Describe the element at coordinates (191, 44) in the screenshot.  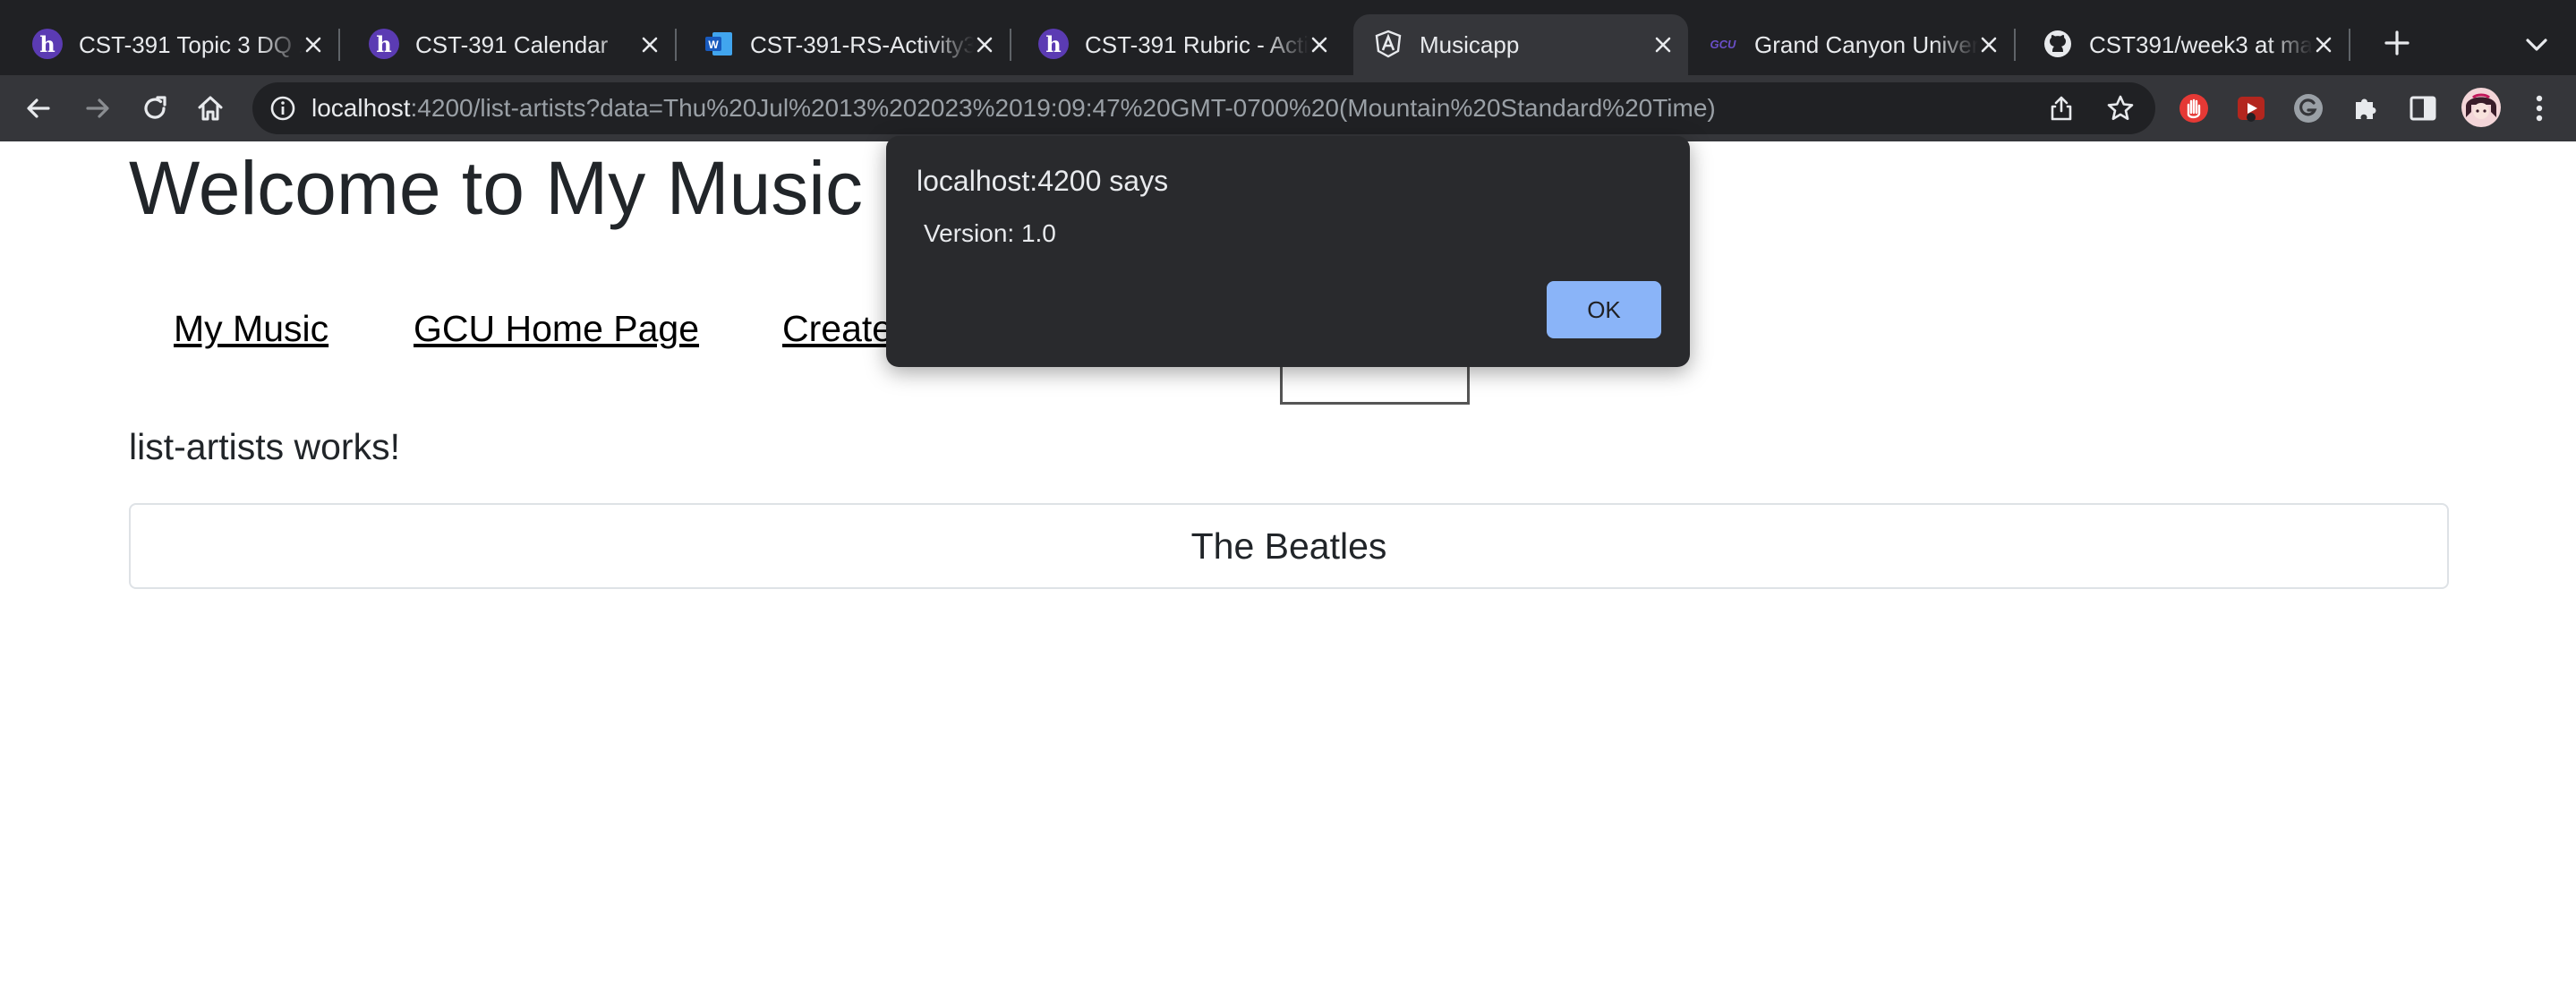
I see `tab-title: CST-391 Topic 3 DQ 1` at that location.